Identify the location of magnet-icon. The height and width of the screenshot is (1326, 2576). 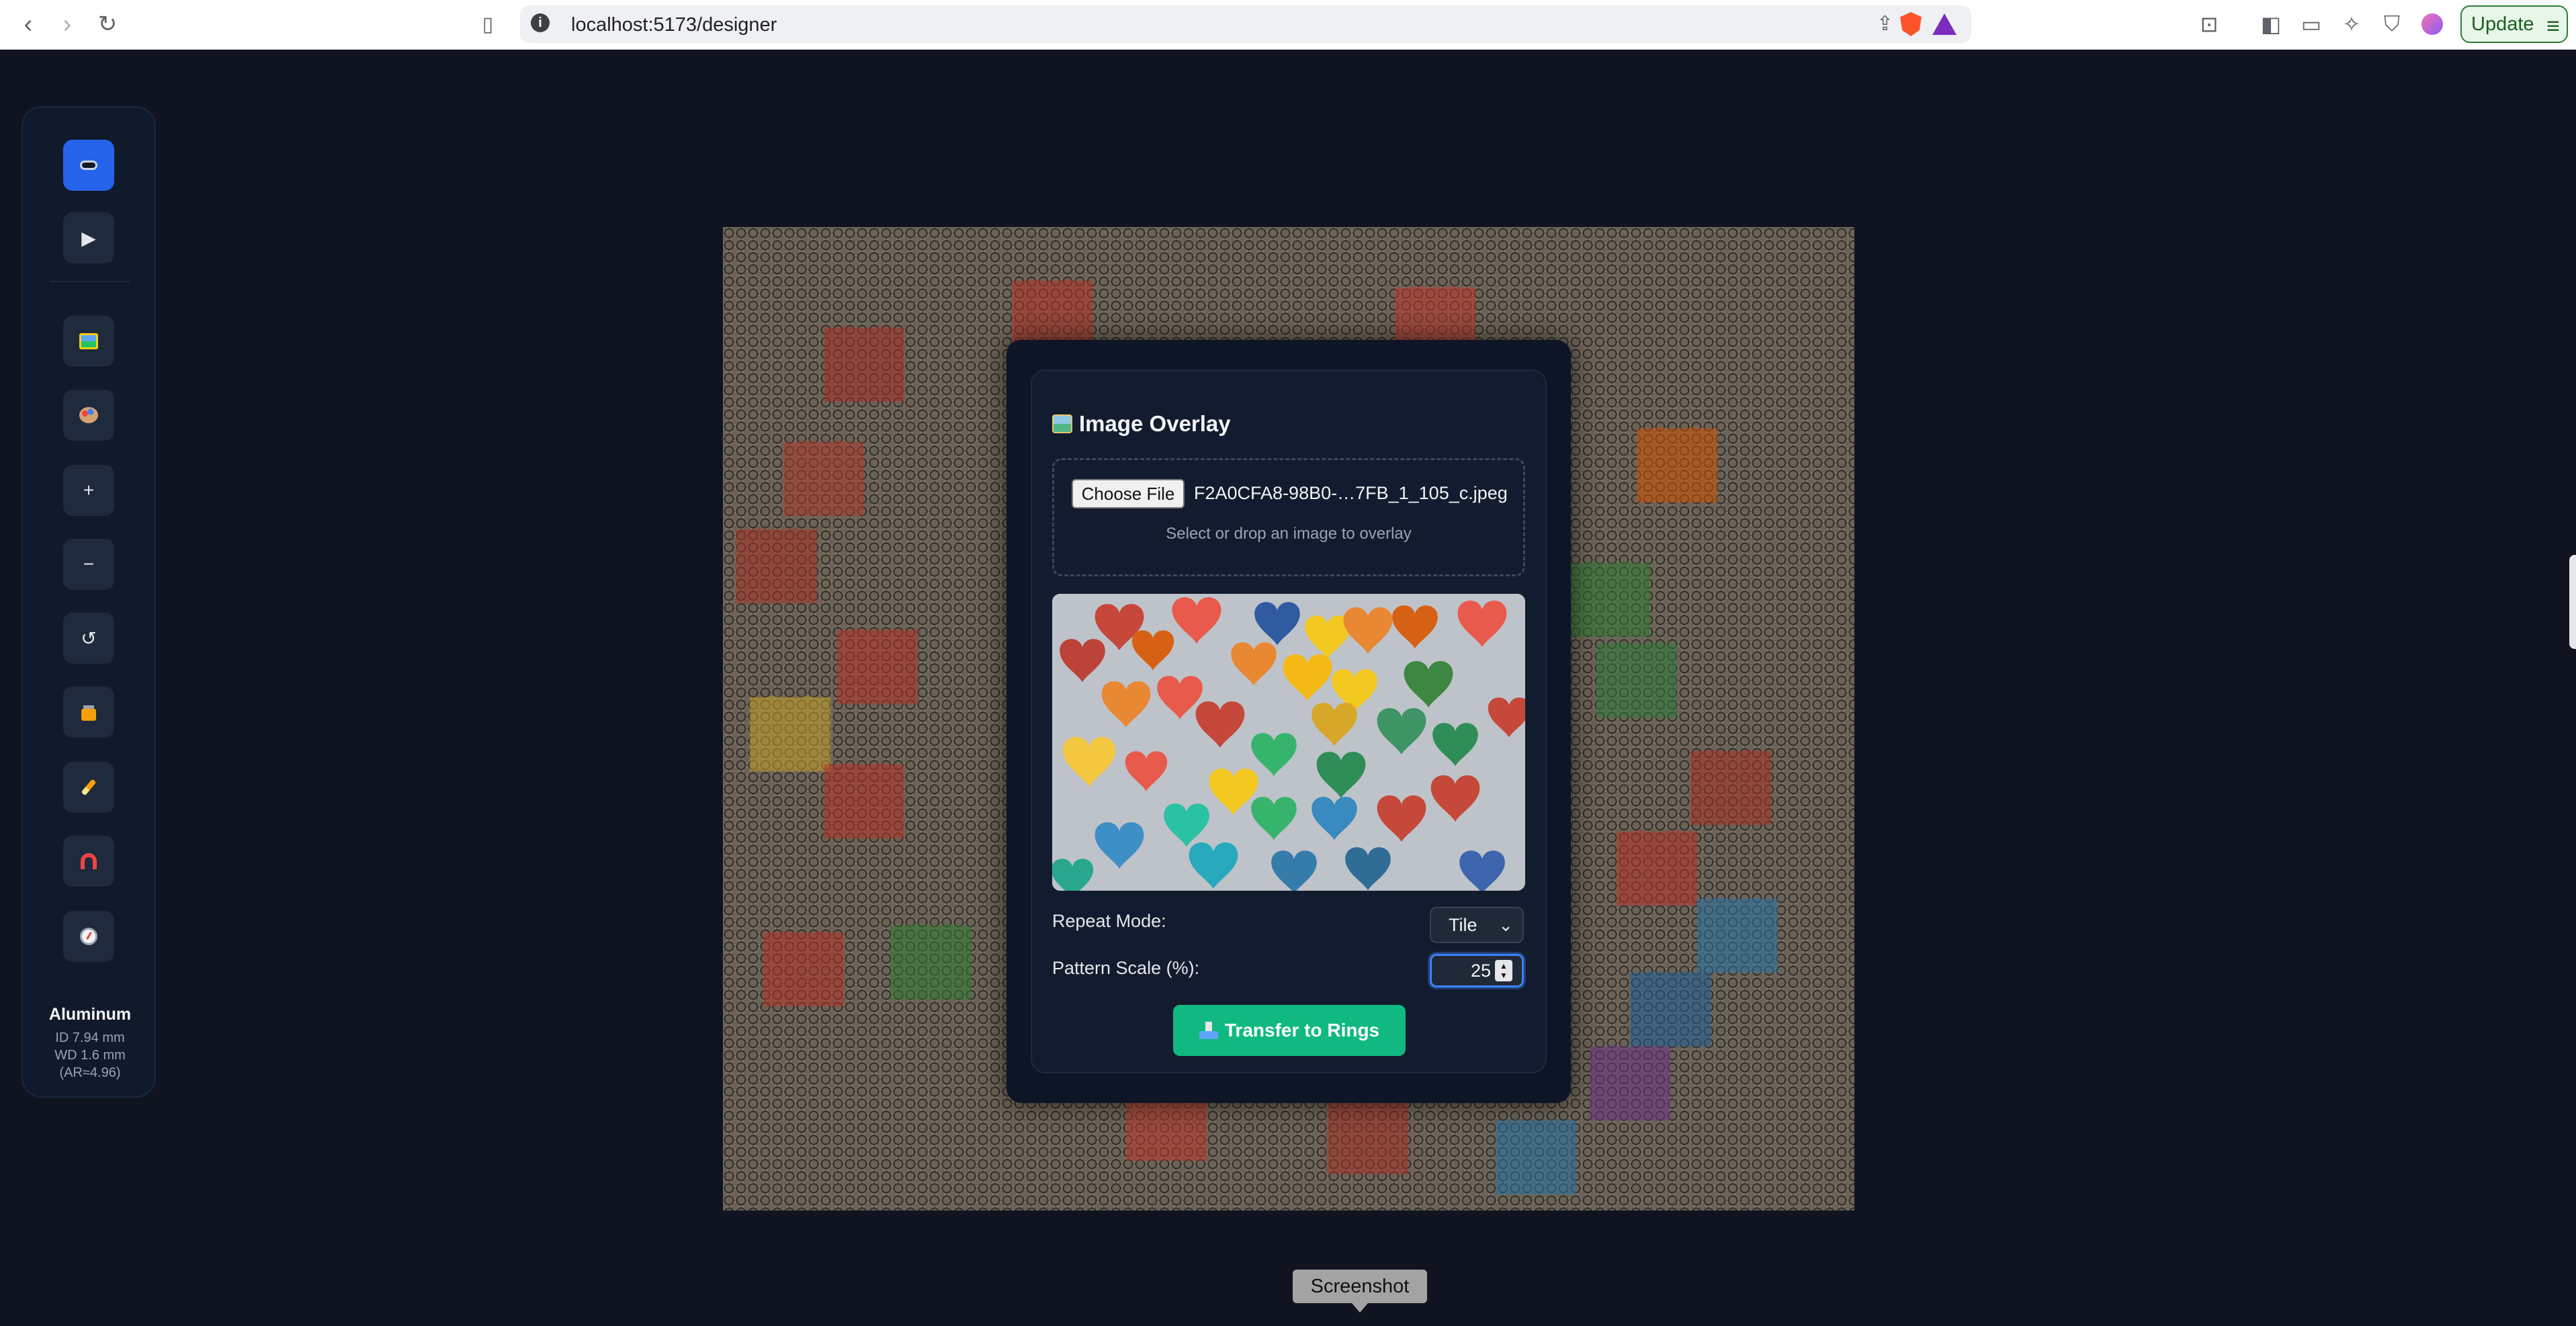
(89, 861).